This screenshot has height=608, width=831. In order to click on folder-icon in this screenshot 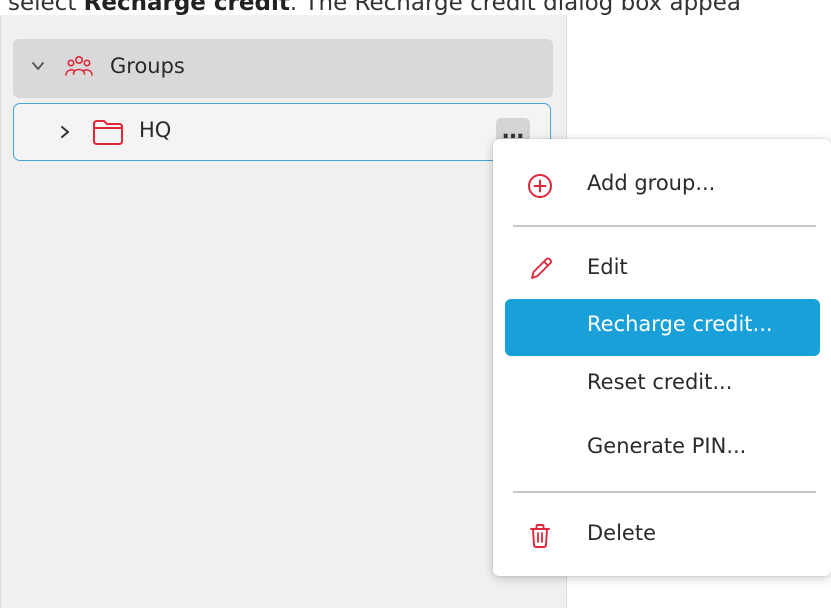, I will do `click(108, 132)`.